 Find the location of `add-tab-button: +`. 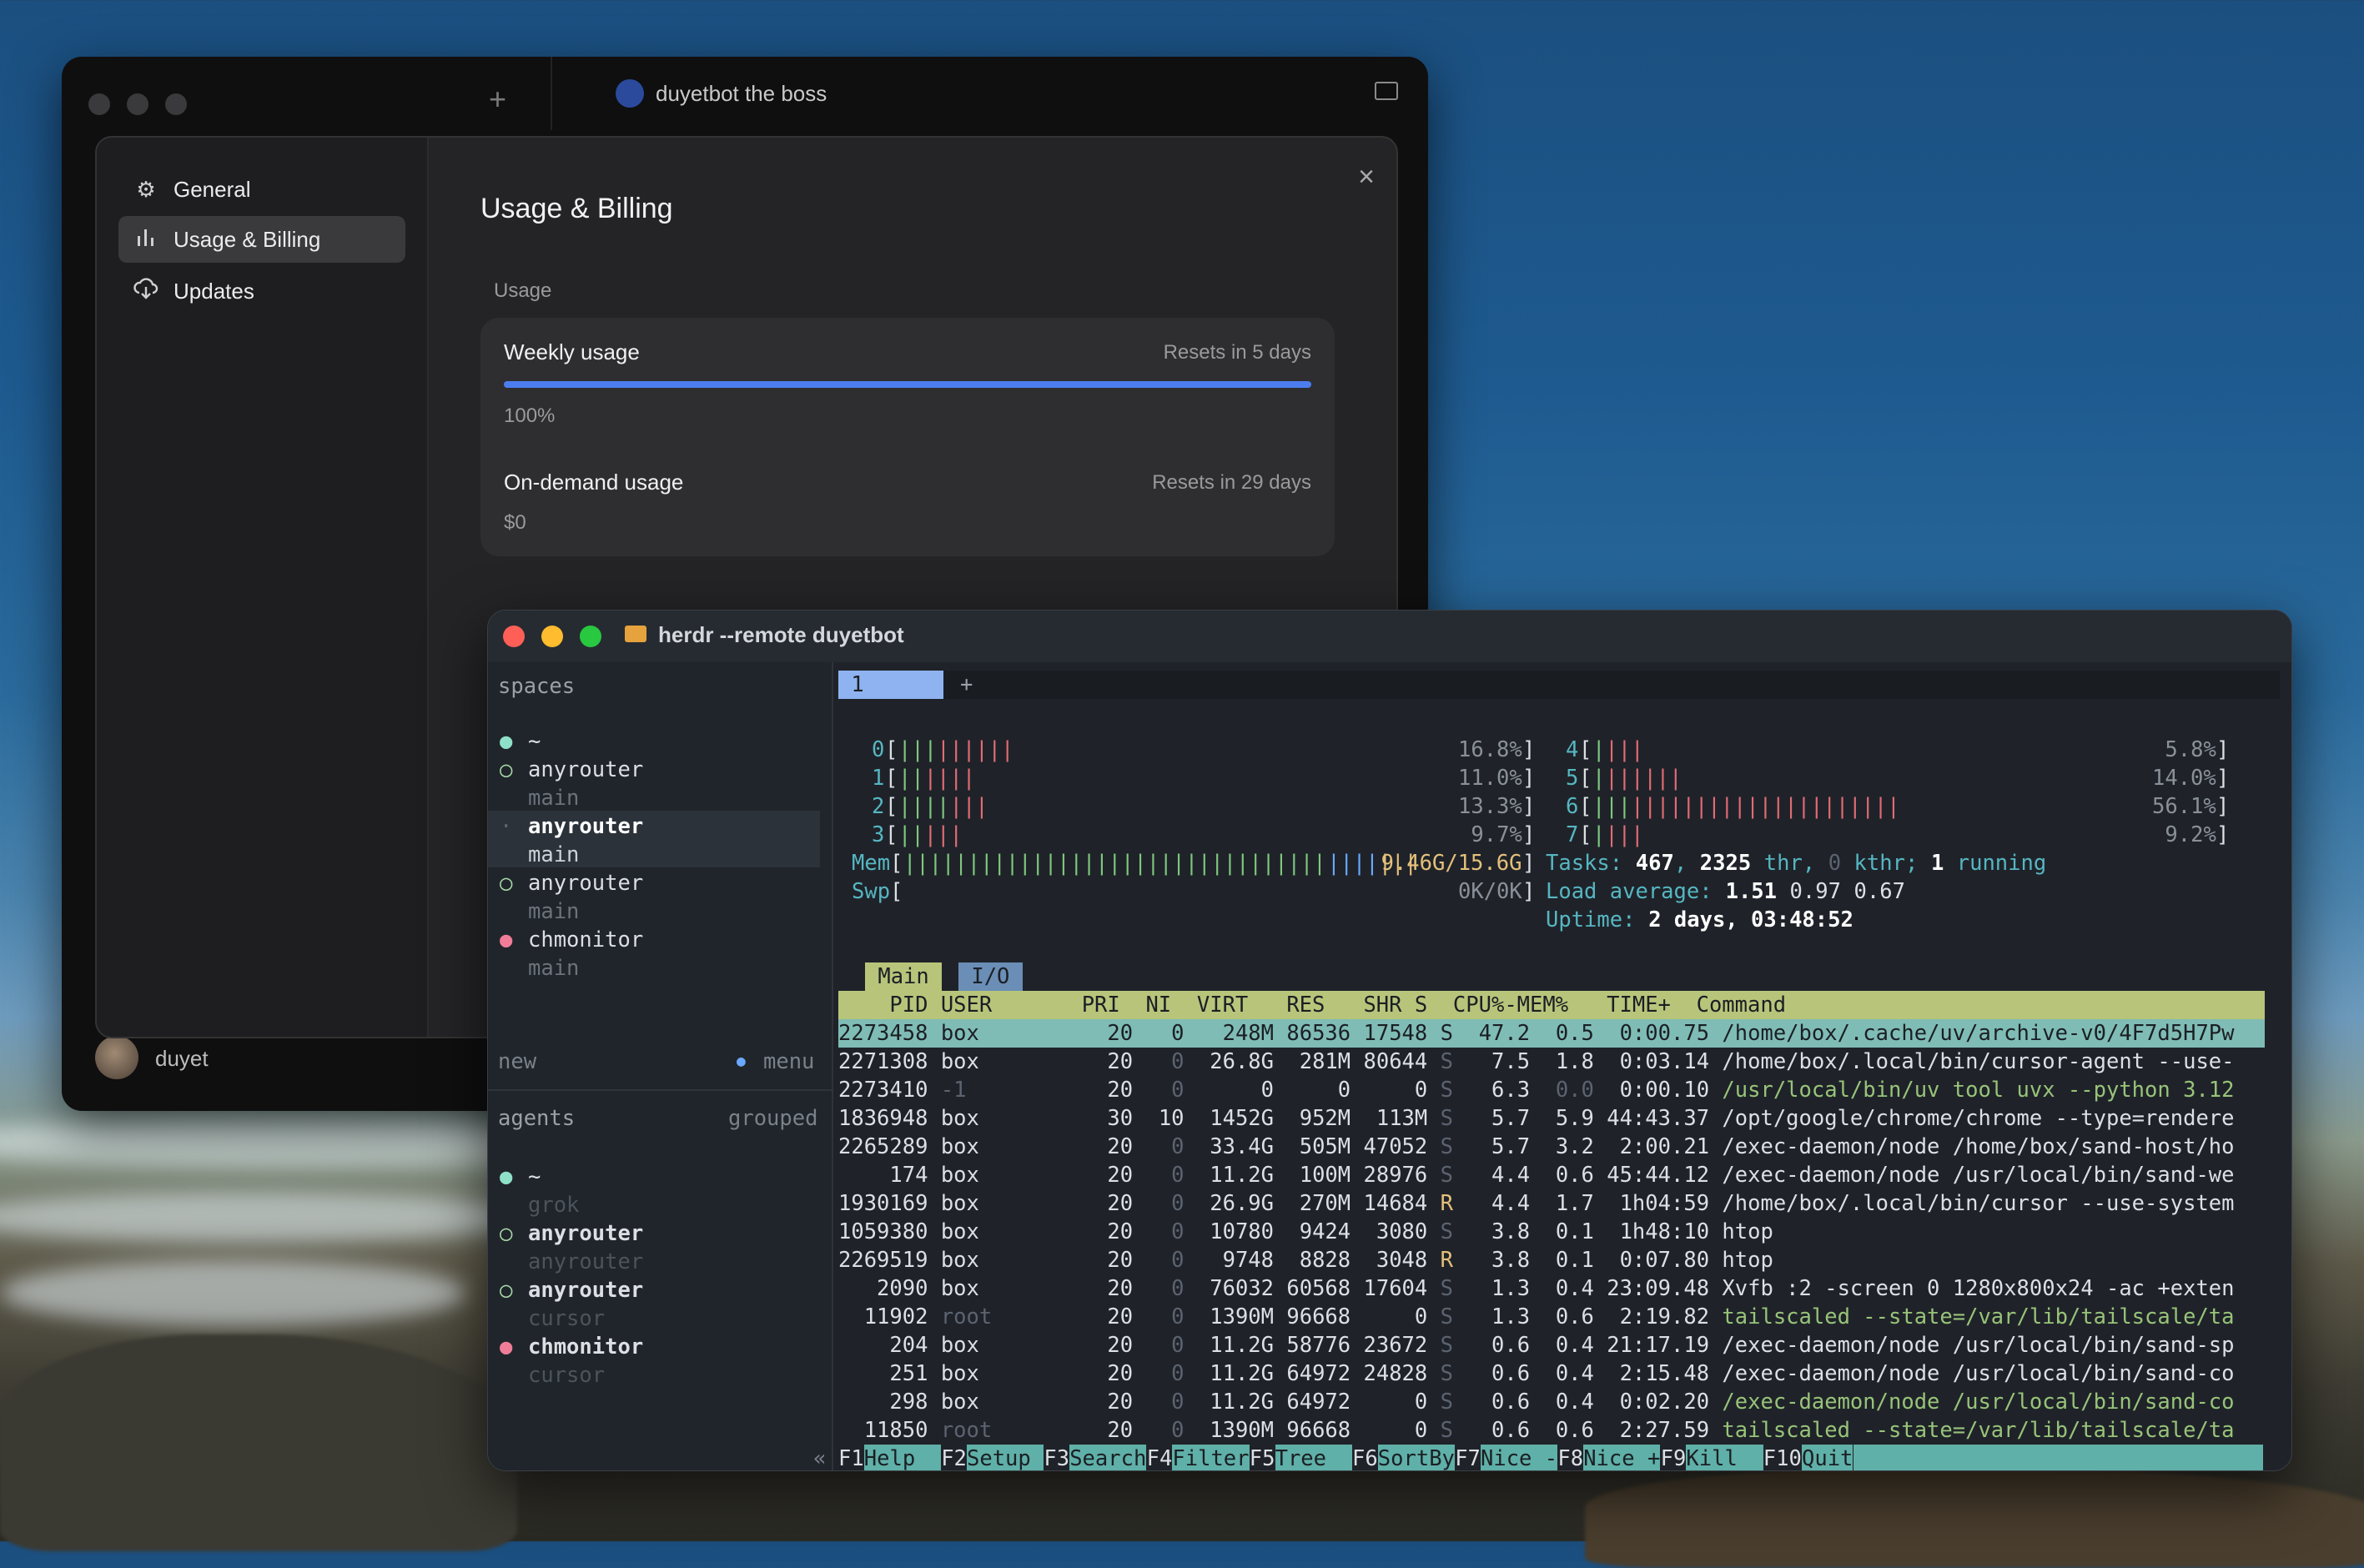

add-tab-button: + is located at coordinates (966, 685).